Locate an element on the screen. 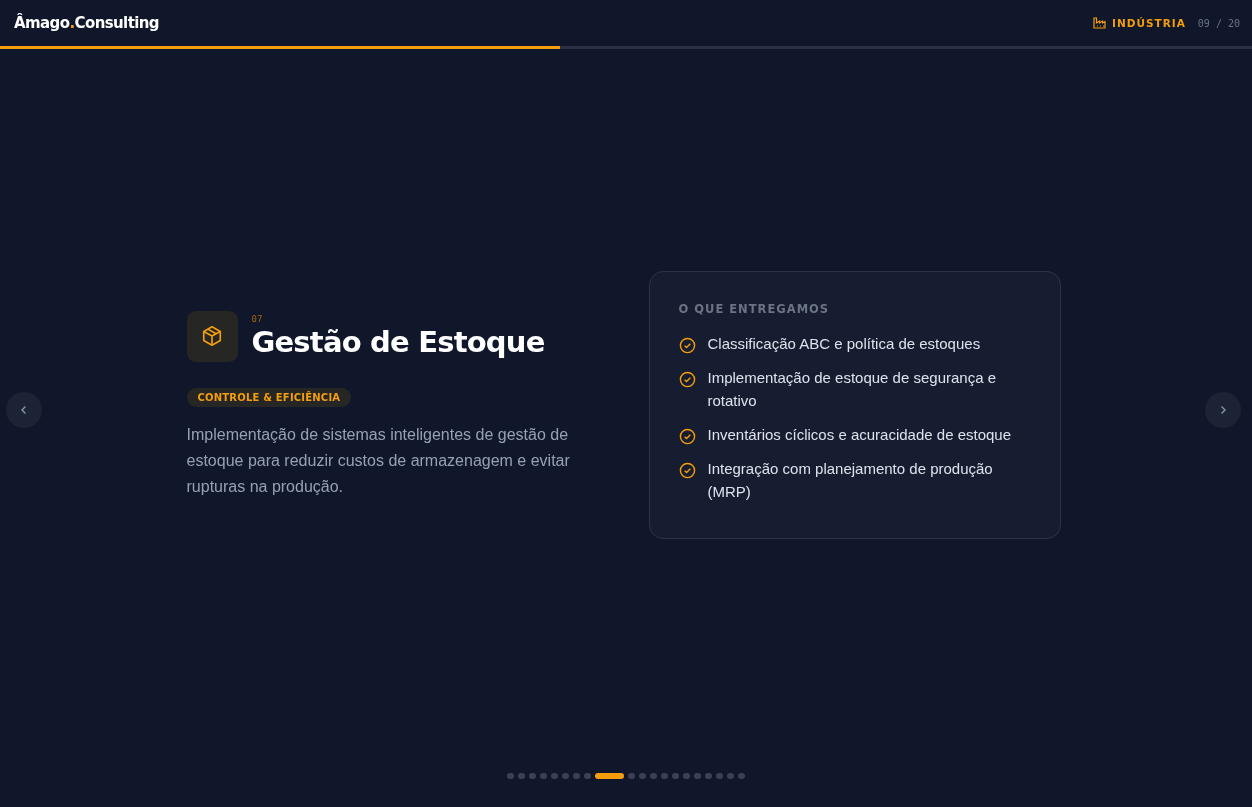 Image resolution: width=1252 pixels, height=807 pixels. box-icon is located at coordinates (212, 336).